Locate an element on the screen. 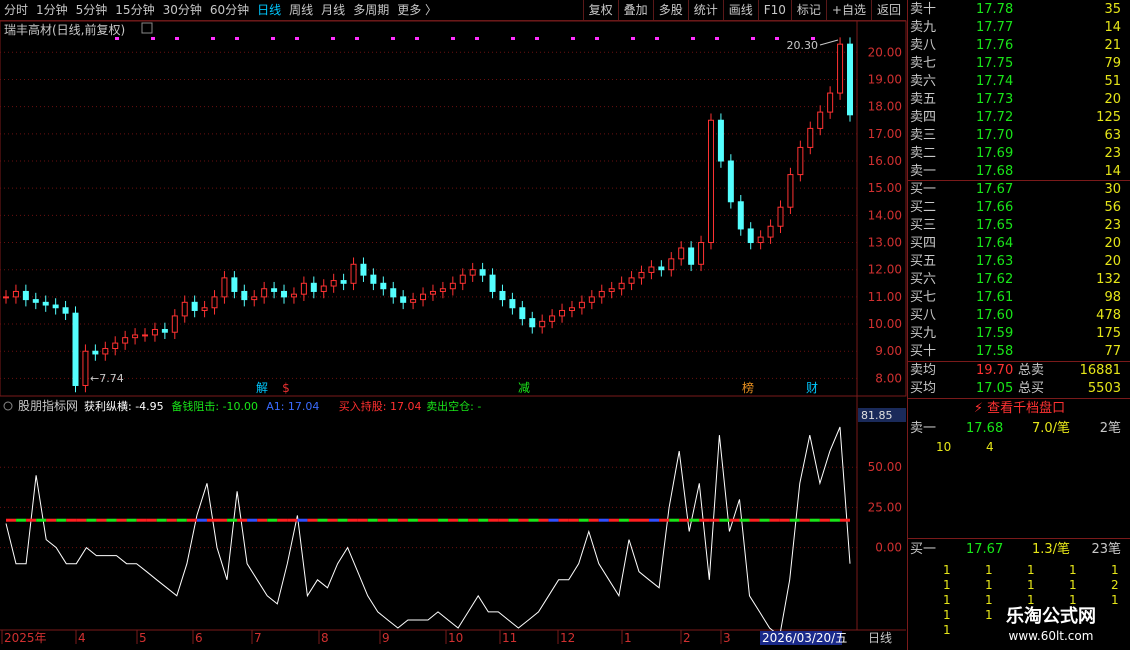 Image resolution: width=1130 pixels, height=650 pixels. avg-buy-row-total: 5503 is located at coordinates (1104, 388).